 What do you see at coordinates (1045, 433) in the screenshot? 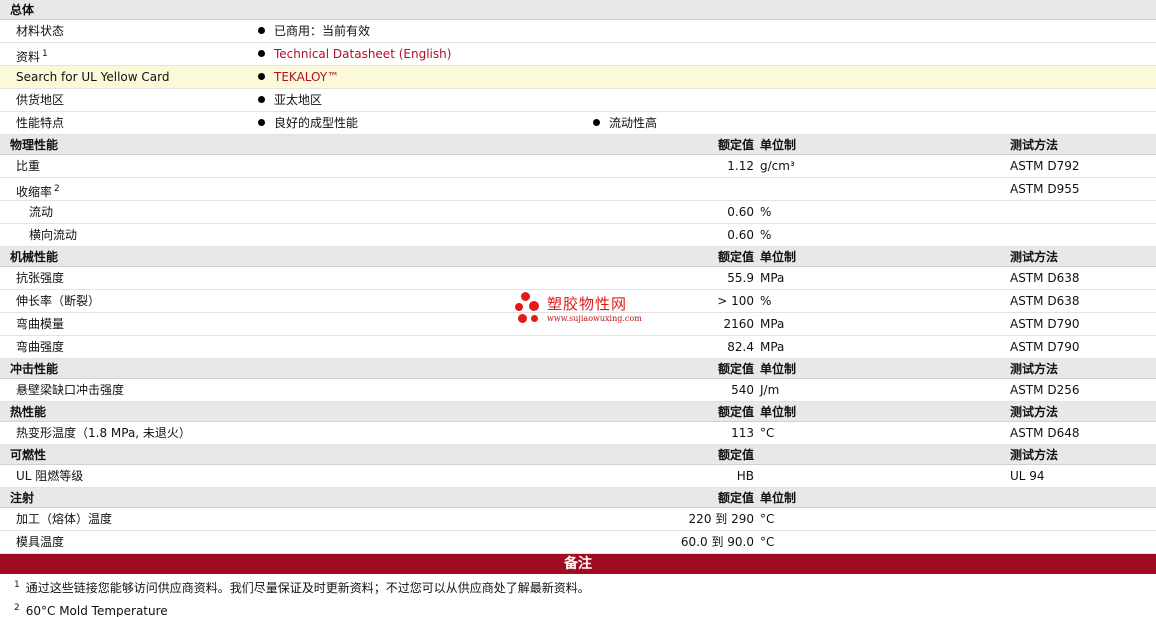
I see `property-test-method: ASTM D648` at bounding box center [1045, 433].